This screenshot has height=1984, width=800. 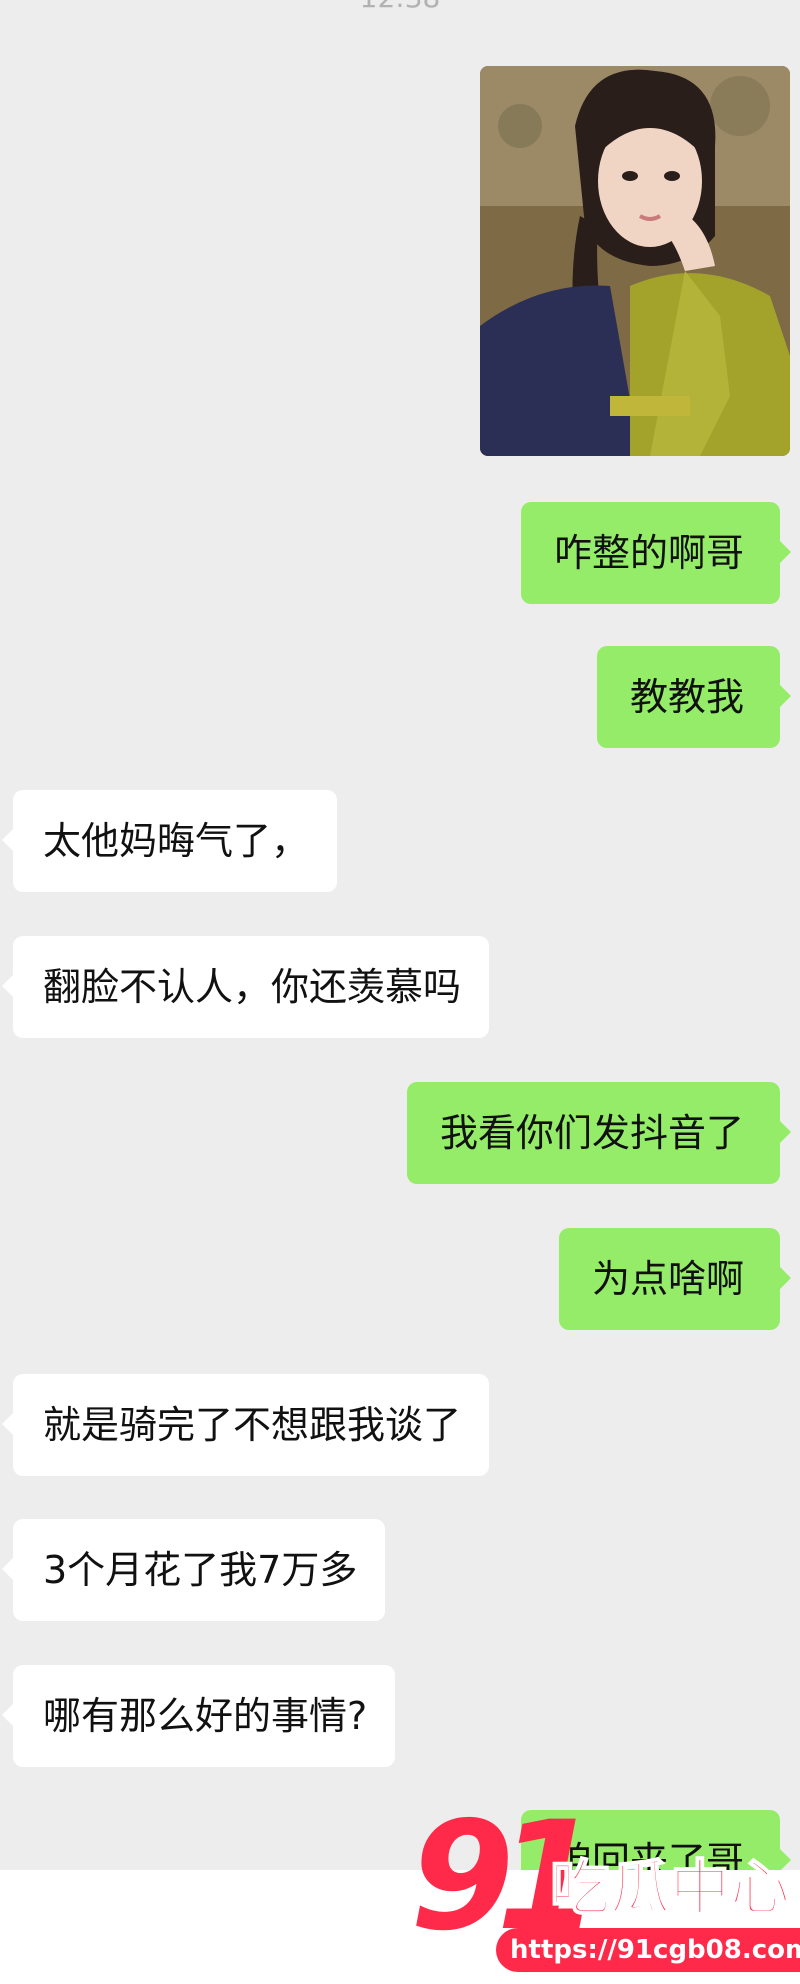 What do you see at coordinates (400, 9) in the screenshot?
I see `message-timestamp: 12:38` at bounding box center [400, 9].